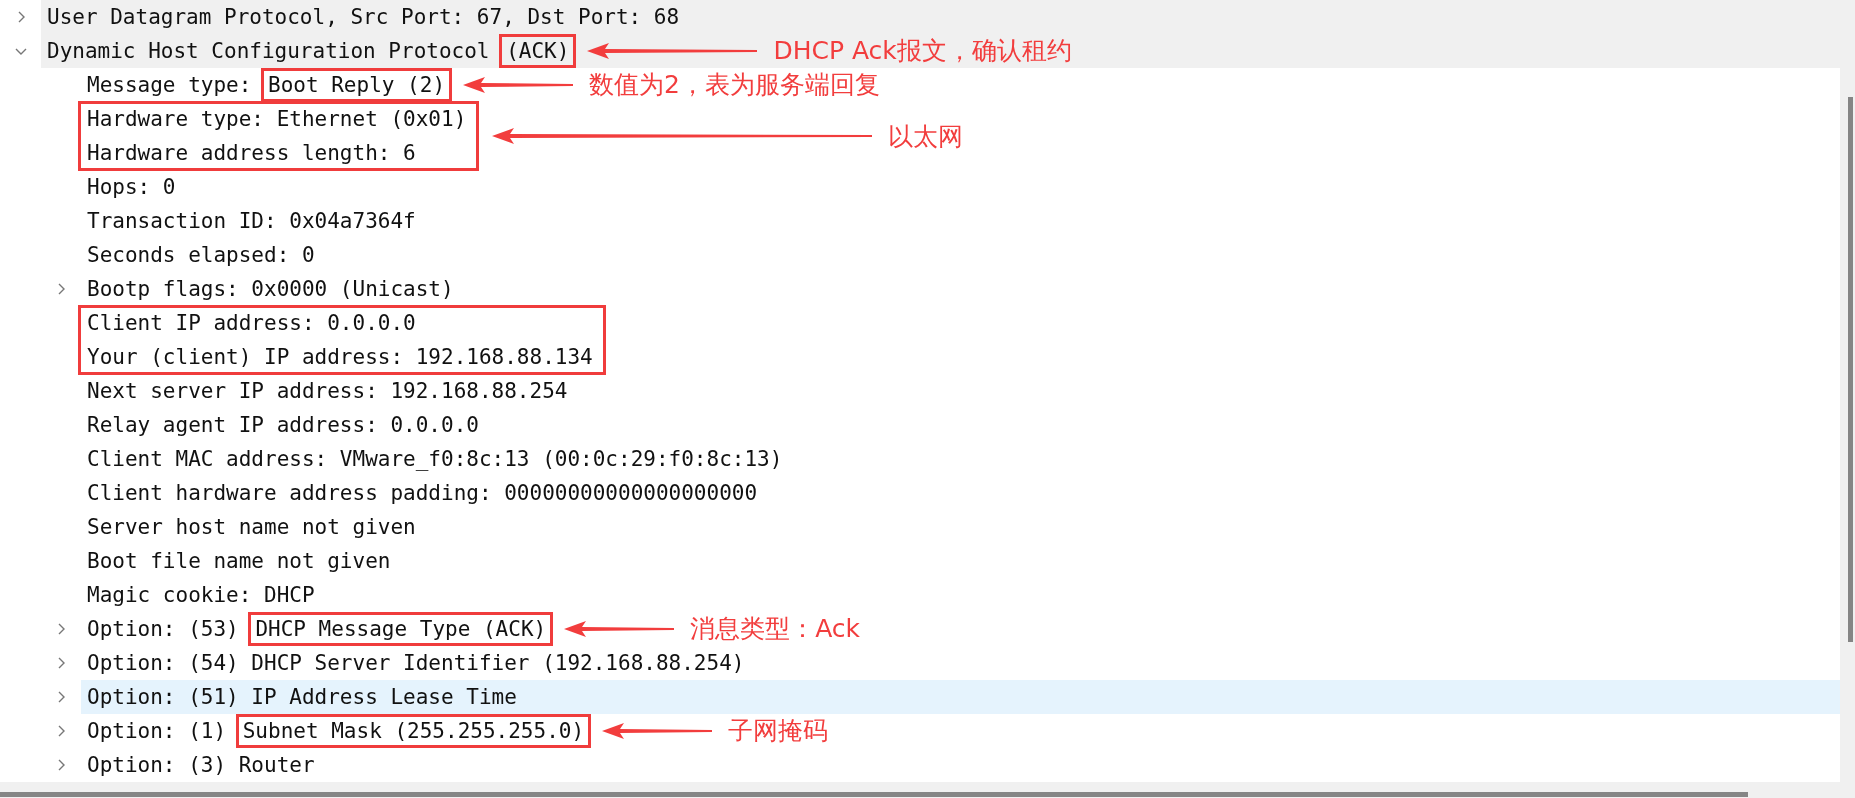  Describe the element at coordinates (960, 459) in the screenshot. I see `tree-row: Client MAC address: VMware_f0:8c:13 (00:0c:29:f0:8c:13)` at that location.